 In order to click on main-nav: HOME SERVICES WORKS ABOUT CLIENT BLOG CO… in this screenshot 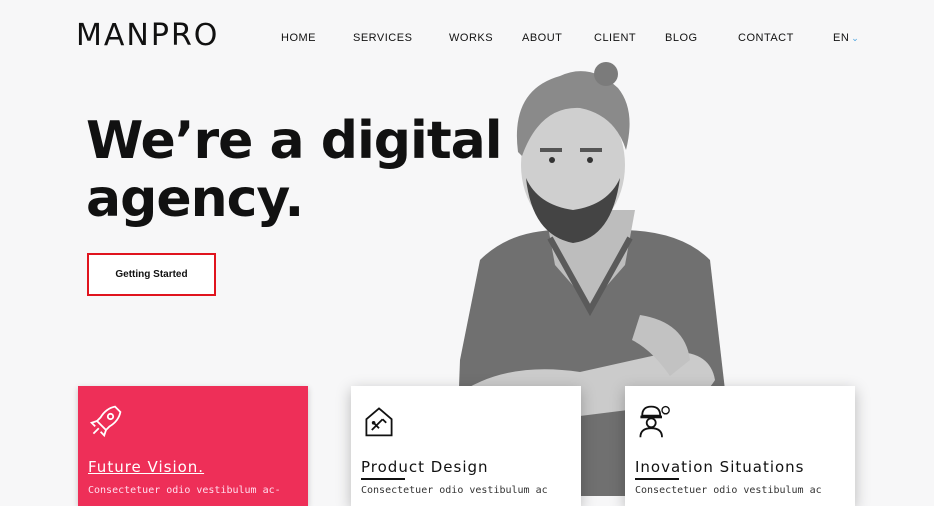, I will do `click(467, 40)`.